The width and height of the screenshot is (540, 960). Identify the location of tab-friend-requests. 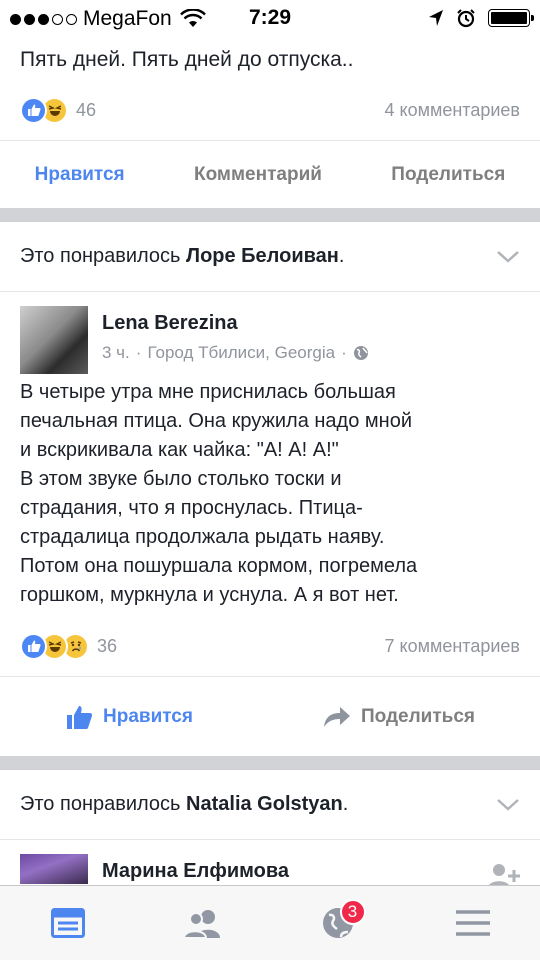
(203, 923).